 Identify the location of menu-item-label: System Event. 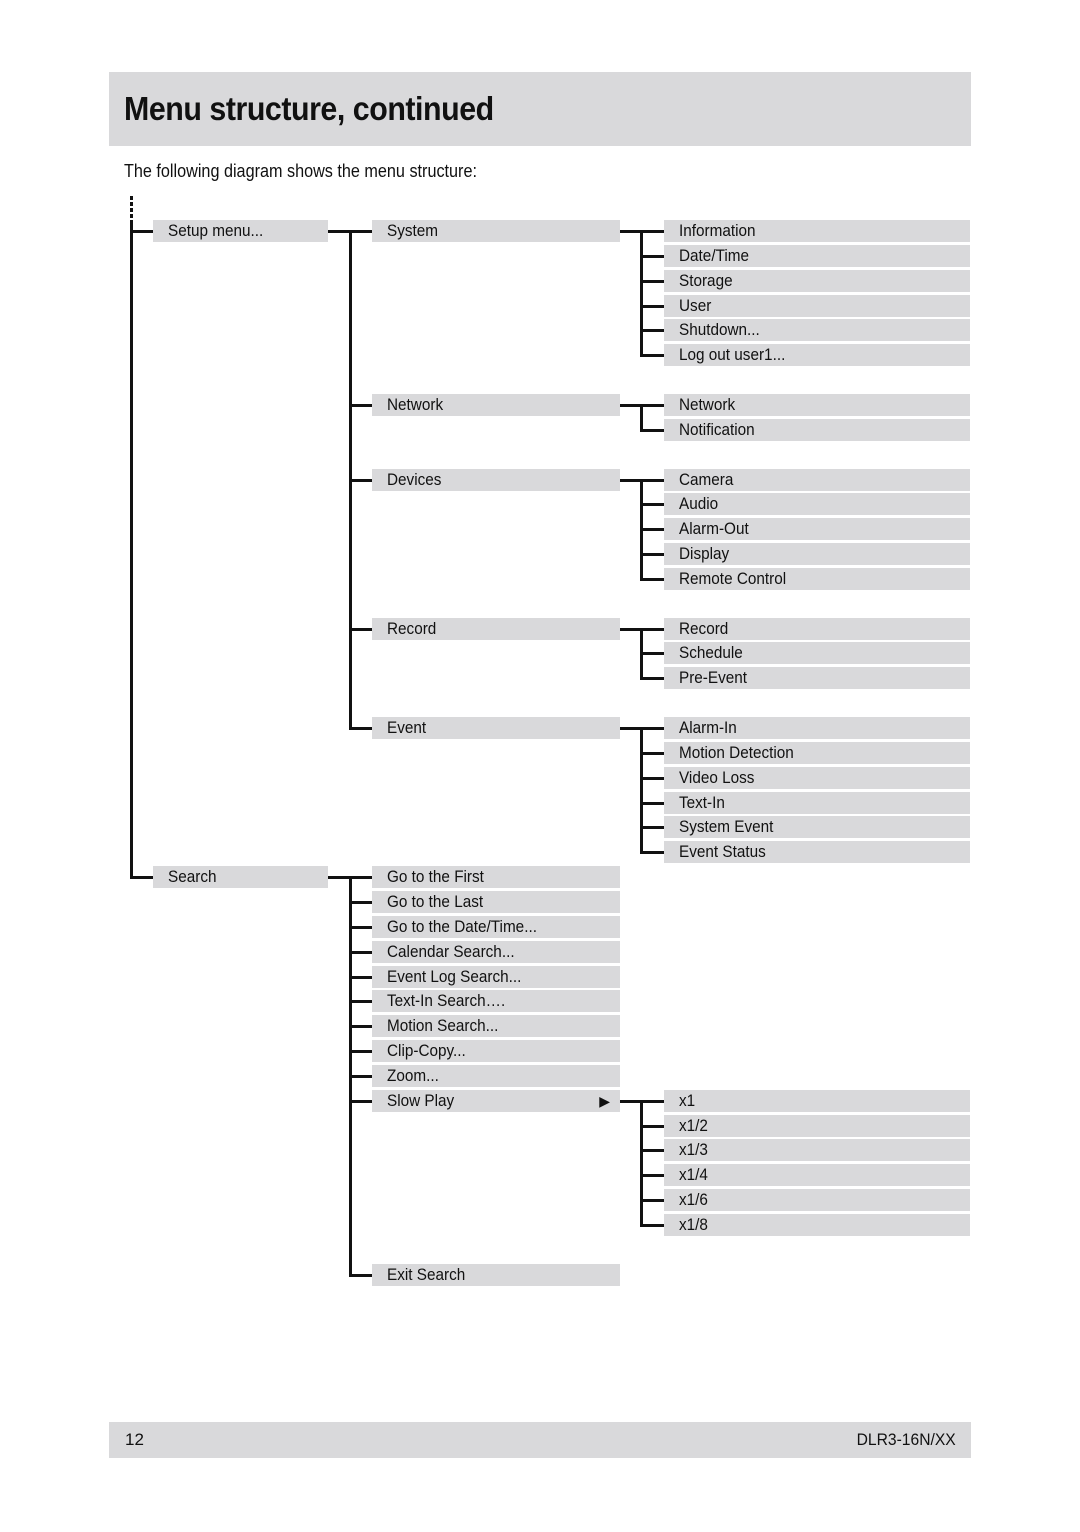
(726, 827).